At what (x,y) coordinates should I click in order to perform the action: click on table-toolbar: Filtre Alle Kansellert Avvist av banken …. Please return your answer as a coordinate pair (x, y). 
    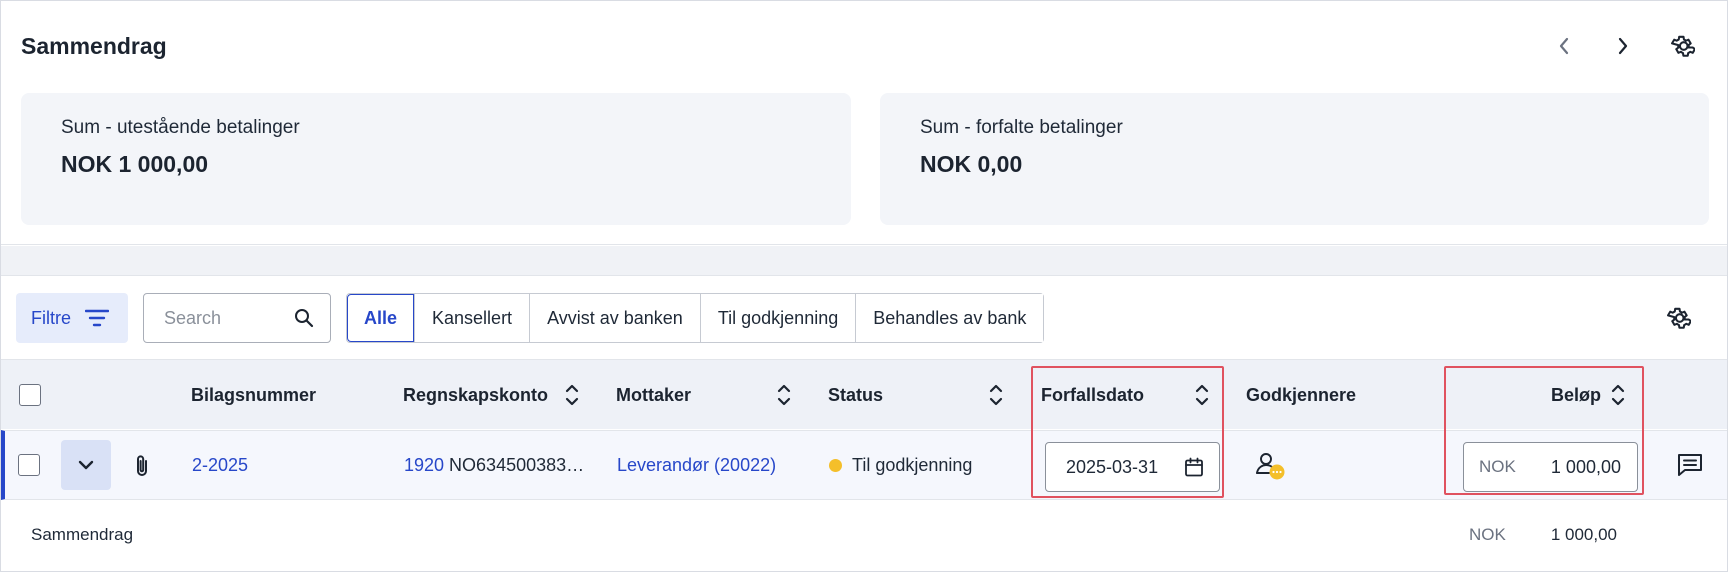
    Looking at the image, I should click on (864, 318).